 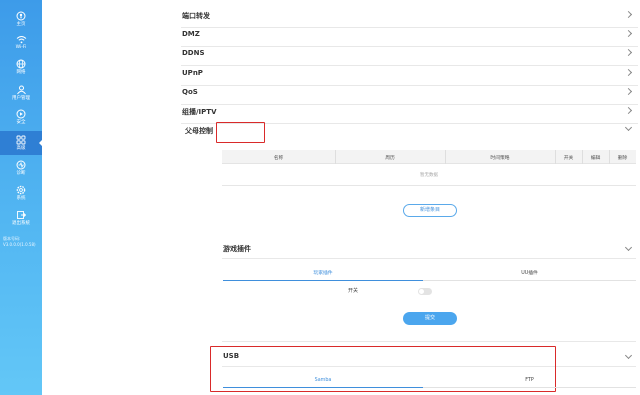 I want to click on version-value: V3.0.0.0(1.0.58), so click(x=19, y=244).